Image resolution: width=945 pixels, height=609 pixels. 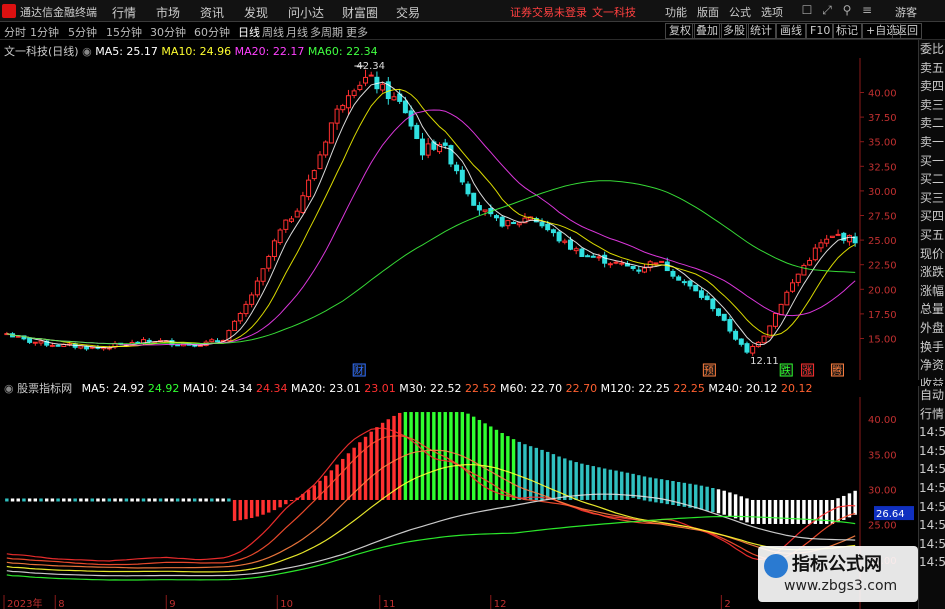 I want to click on quote-panel-label: 买四, so click(x=932, y=216).